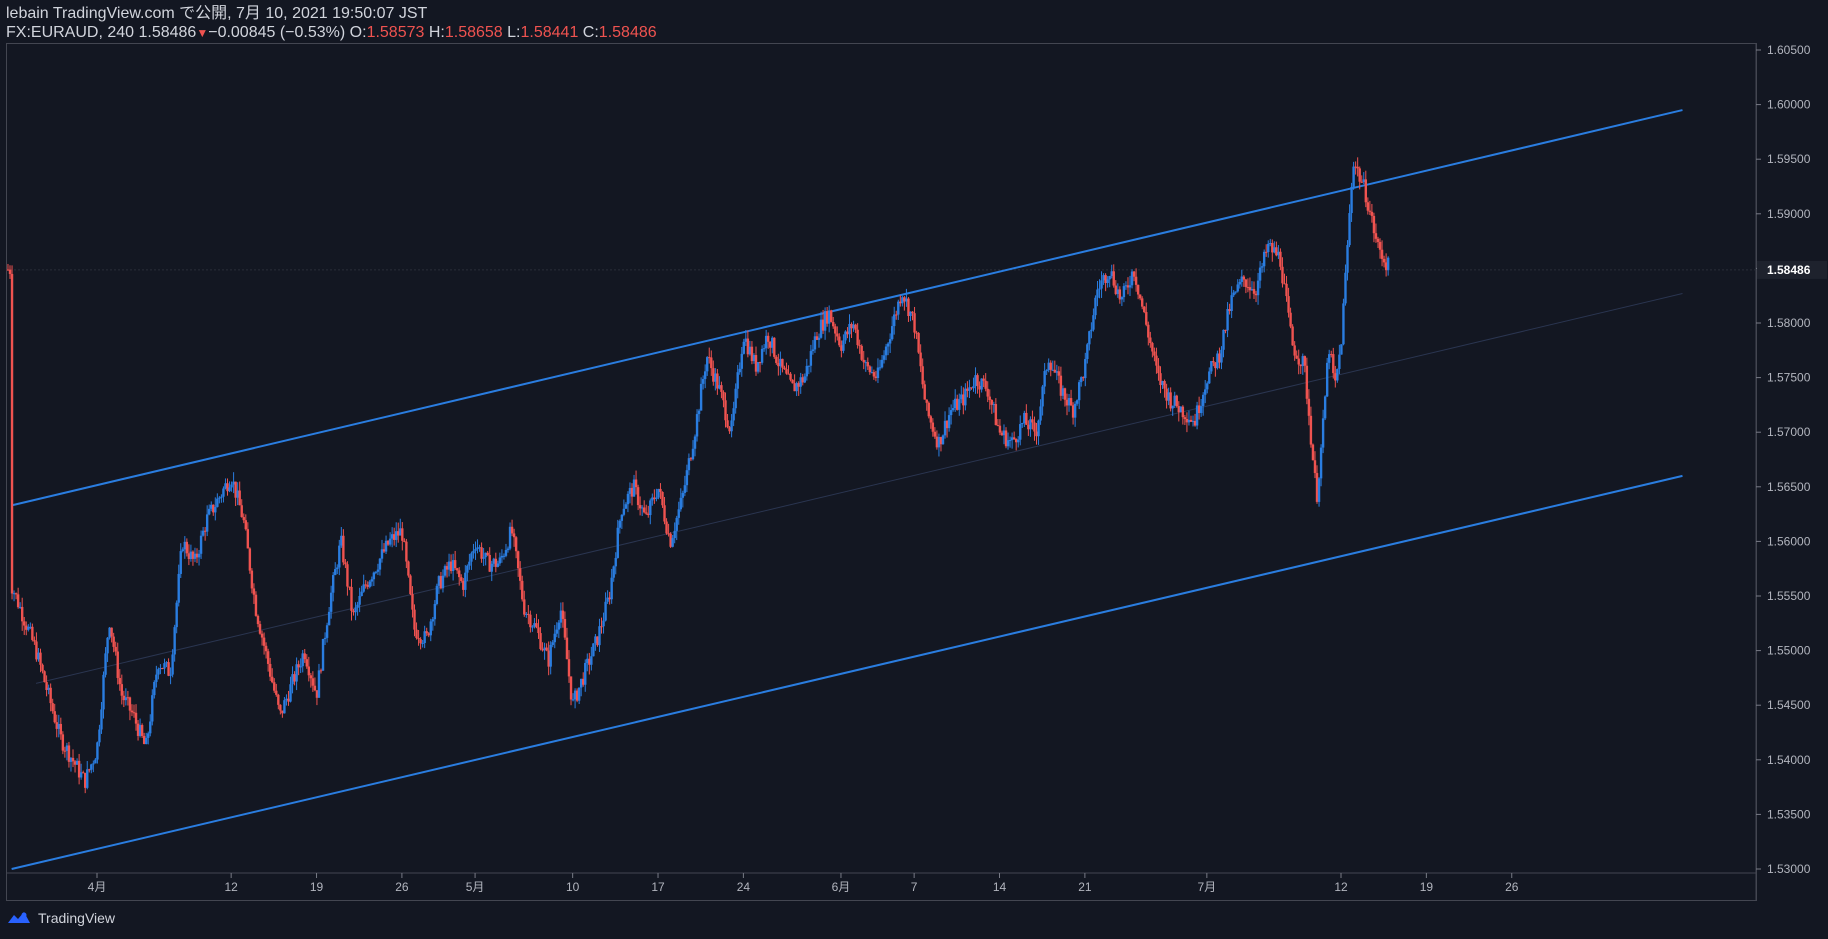 This screenshot has width=1828, height=939. I want to click on last-price-badge, so click(1792, 269).